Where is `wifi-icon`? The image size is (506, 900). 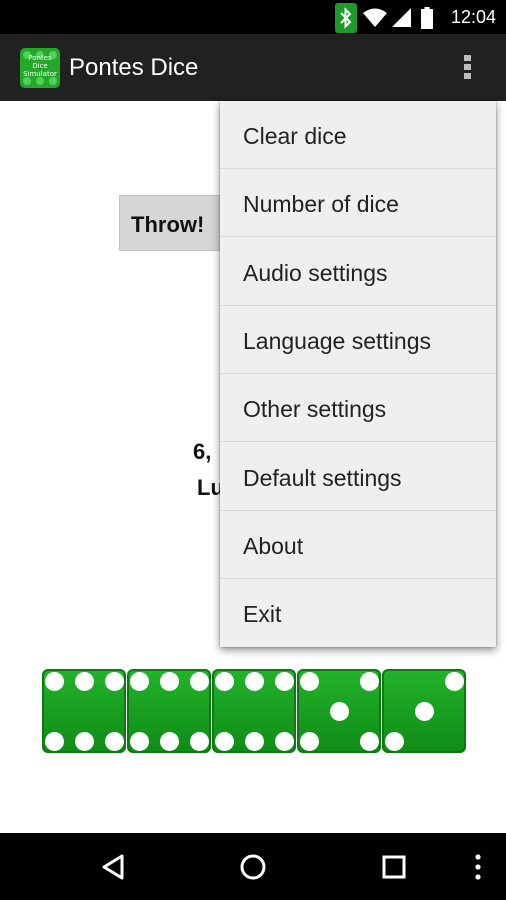
wifi-icon is located at coordinates (375, 17).